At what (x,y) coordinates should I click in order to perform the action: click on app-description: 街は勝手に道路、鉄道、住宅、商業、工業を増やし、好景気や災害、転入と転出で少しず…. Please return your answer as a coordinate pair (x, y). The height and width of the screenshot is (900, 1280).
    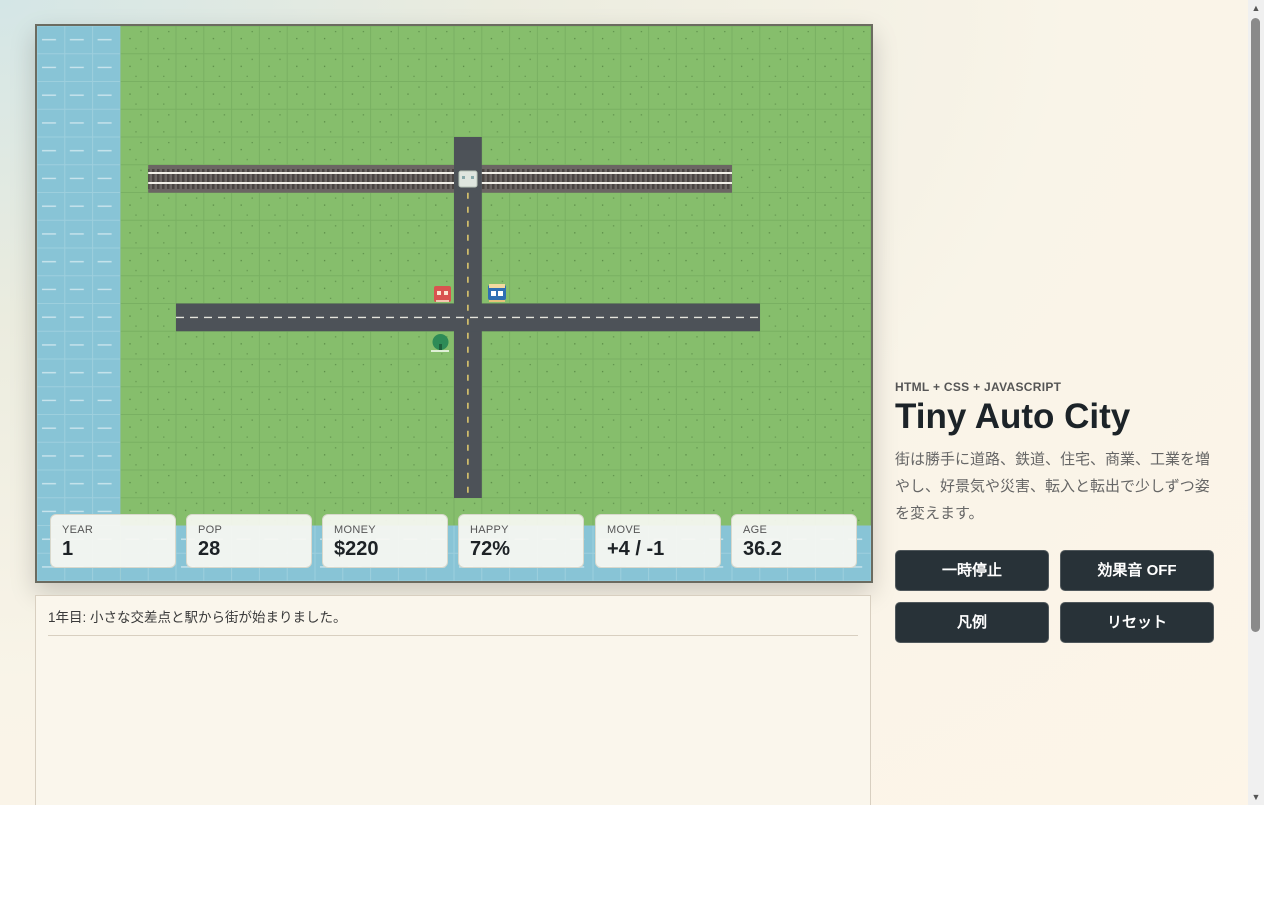
    Looking at the image, I should click on (1053, 486).